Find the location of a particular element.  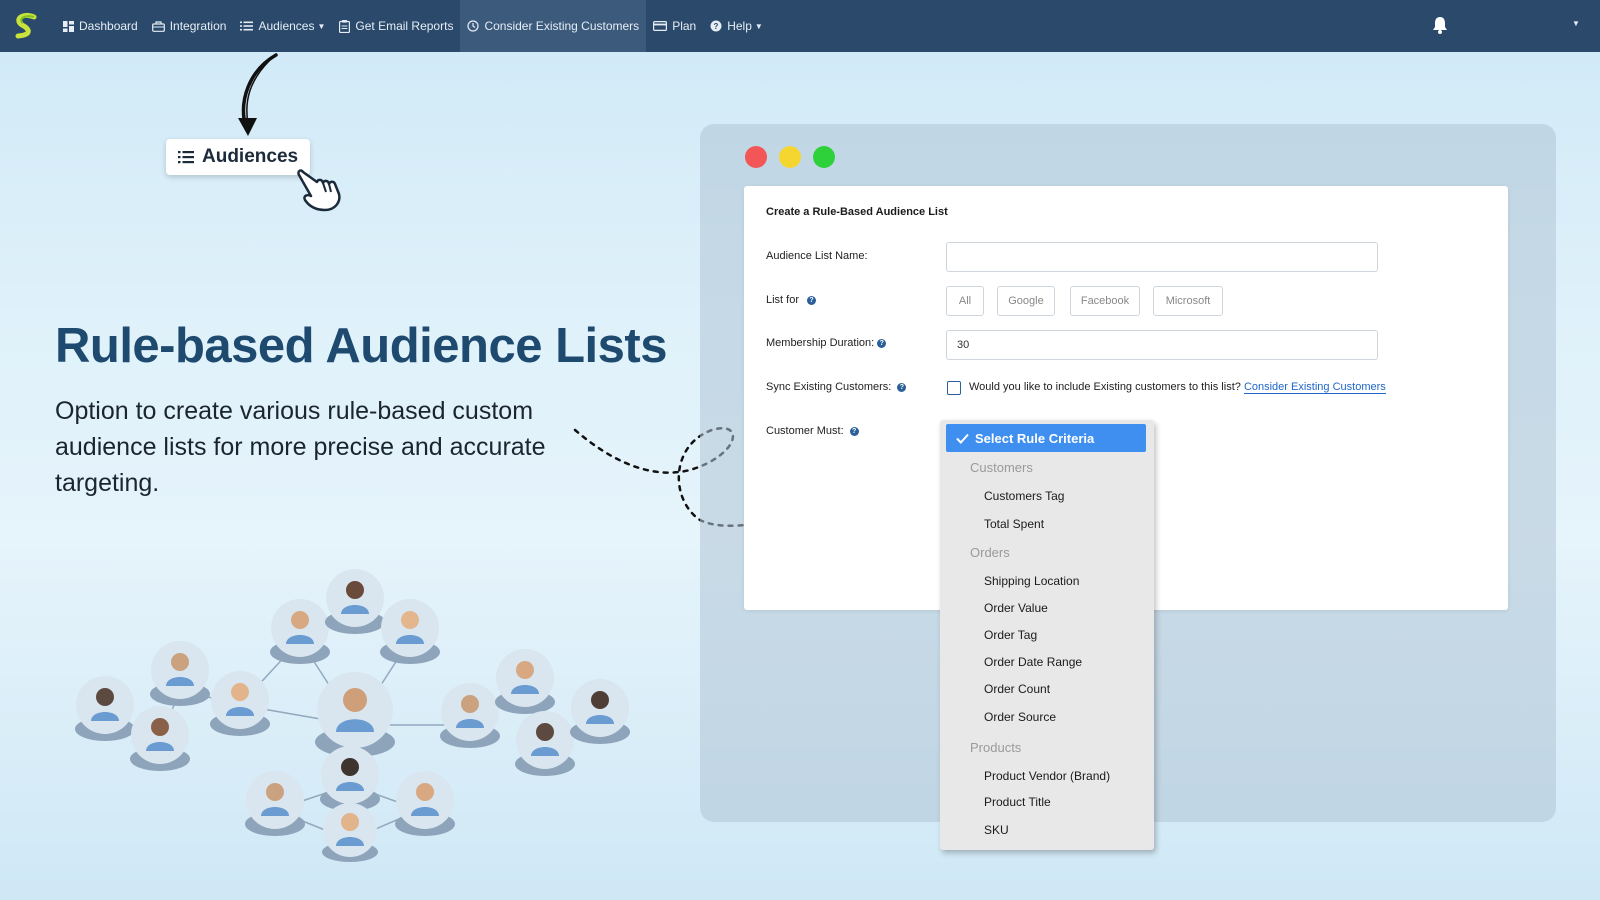

dropdown-option: Order Count is located at coordinates (1017, 689).